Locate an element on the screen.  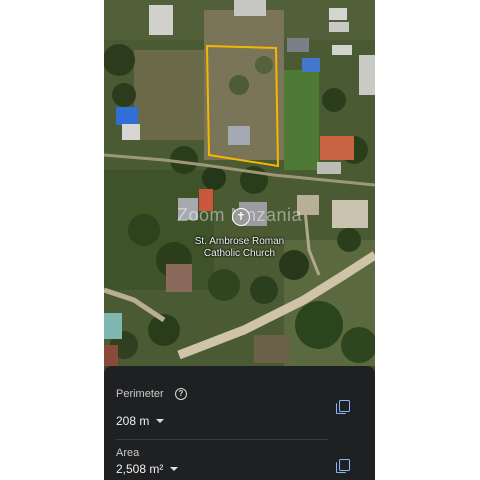
area-value: 2,508 m² is located at coordinates (140, 469).